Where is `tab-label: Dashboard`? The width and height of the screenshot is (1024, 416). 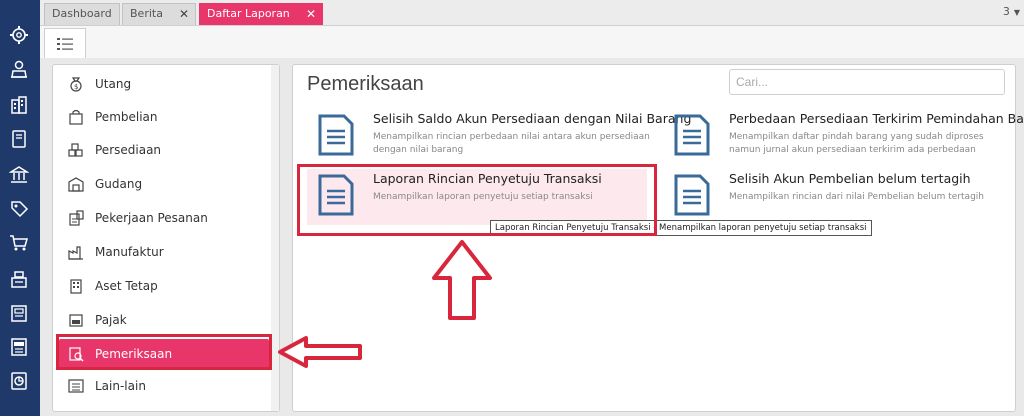
tab-label: Dashboard is located at coordinates (82, 13).